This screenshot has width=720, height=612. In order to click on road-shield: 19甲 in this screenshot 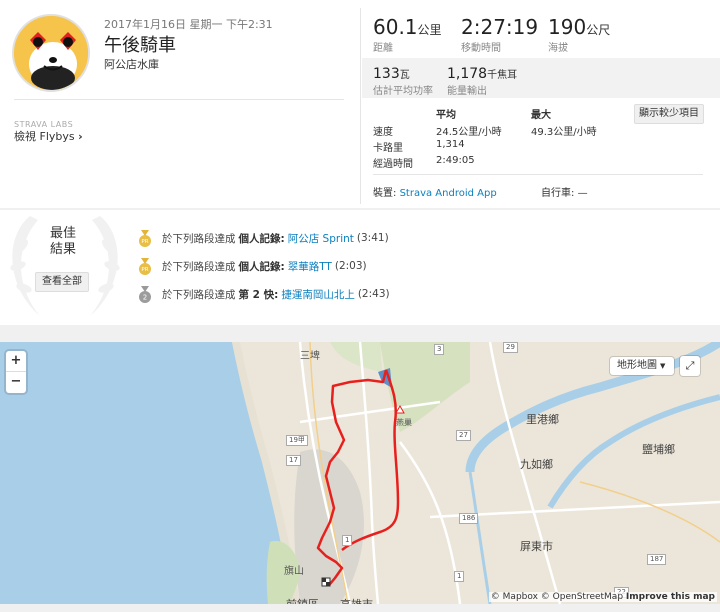, I will do `click(297, 440)`.